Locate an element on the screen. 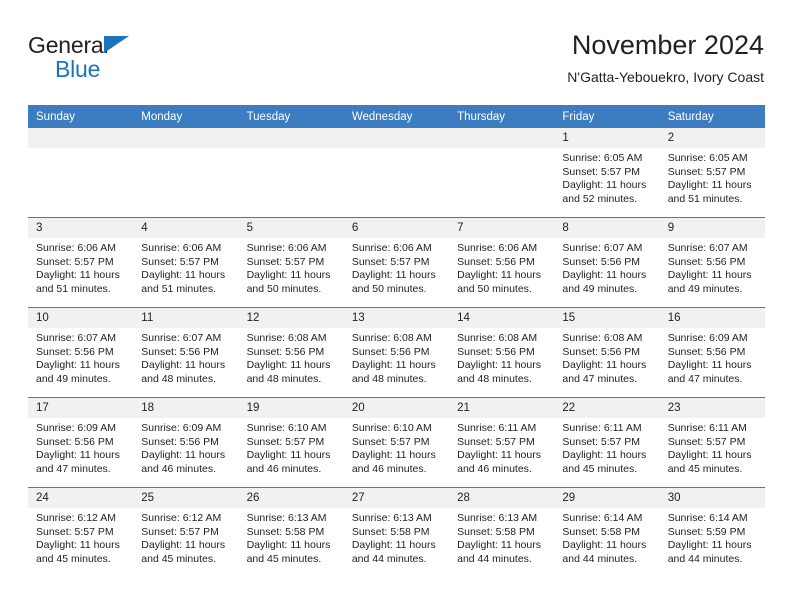 The image size is (792, 612). day-number: 23 is located at coordinates (712, 408).